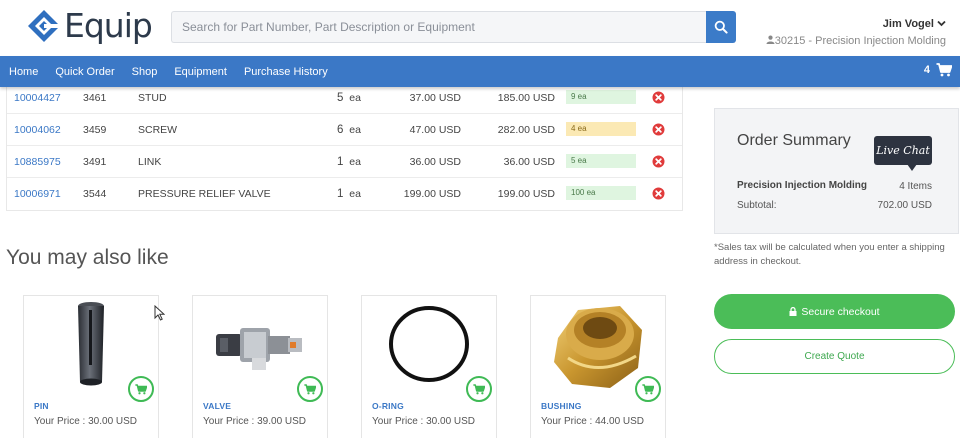 This screenshot has width=960, height=438. I want to click on pin-image-icon, so click(91, 343).